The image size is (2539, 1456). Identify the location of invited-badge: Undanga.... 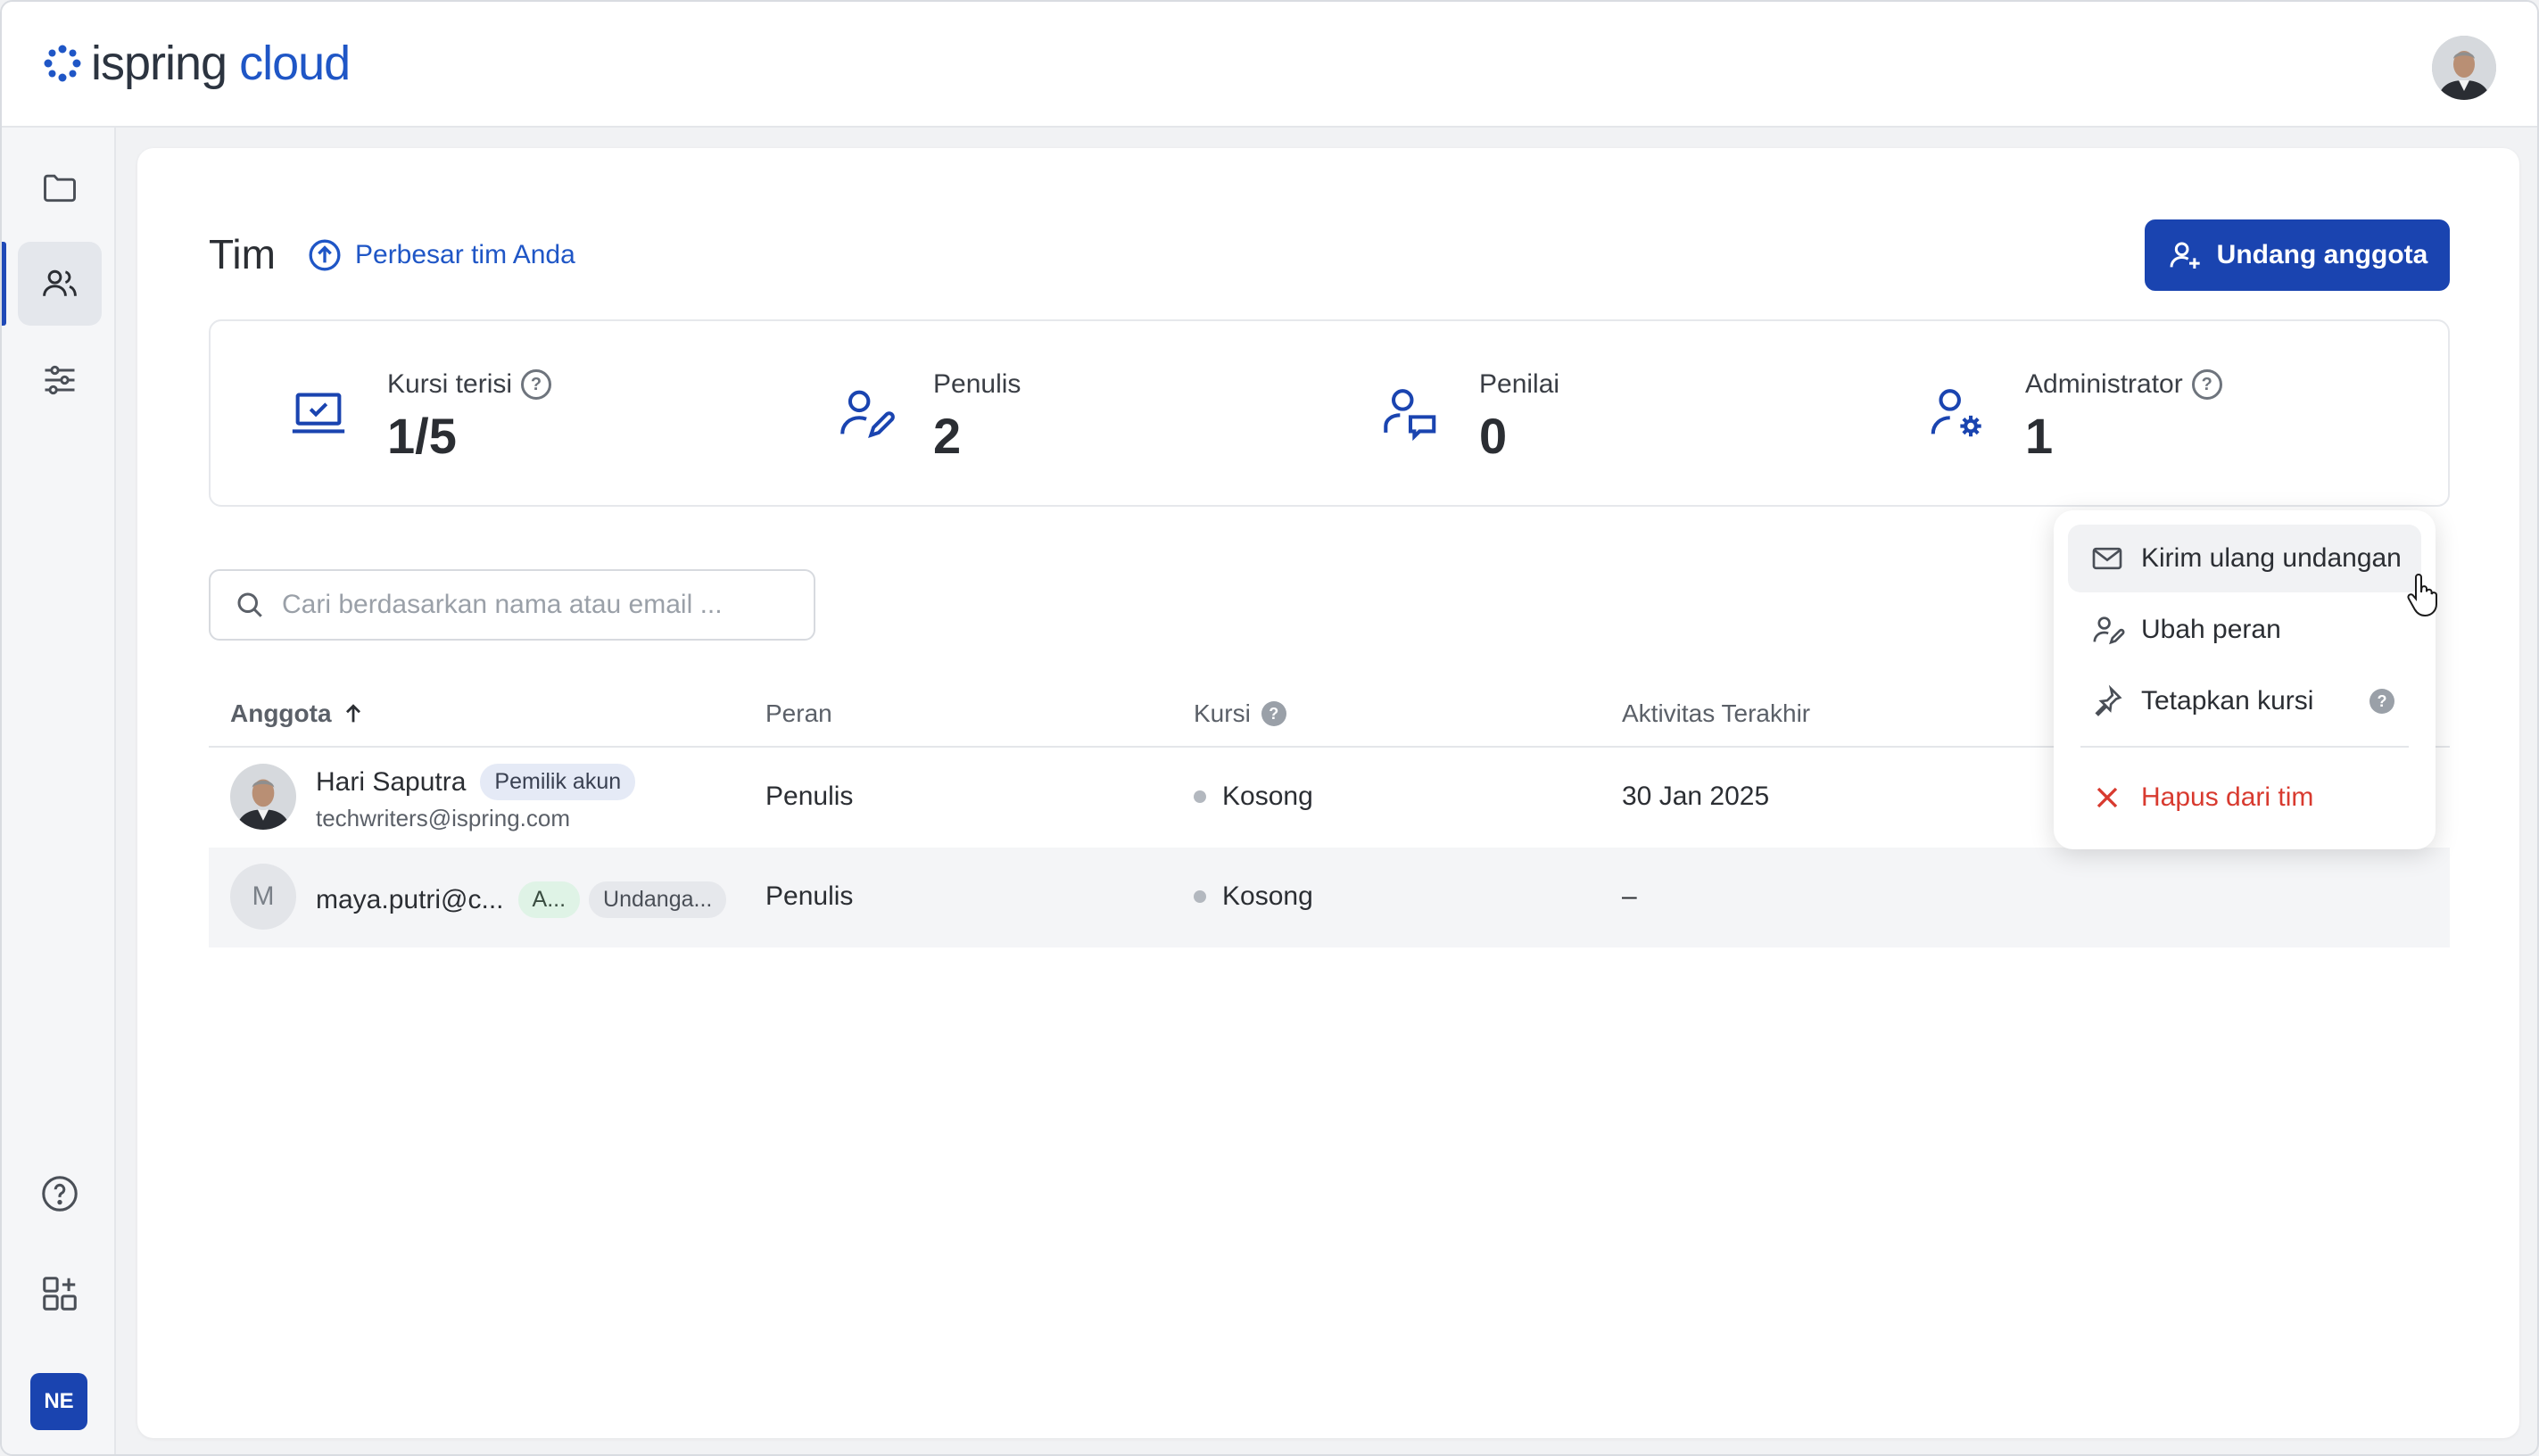
(658, 900).